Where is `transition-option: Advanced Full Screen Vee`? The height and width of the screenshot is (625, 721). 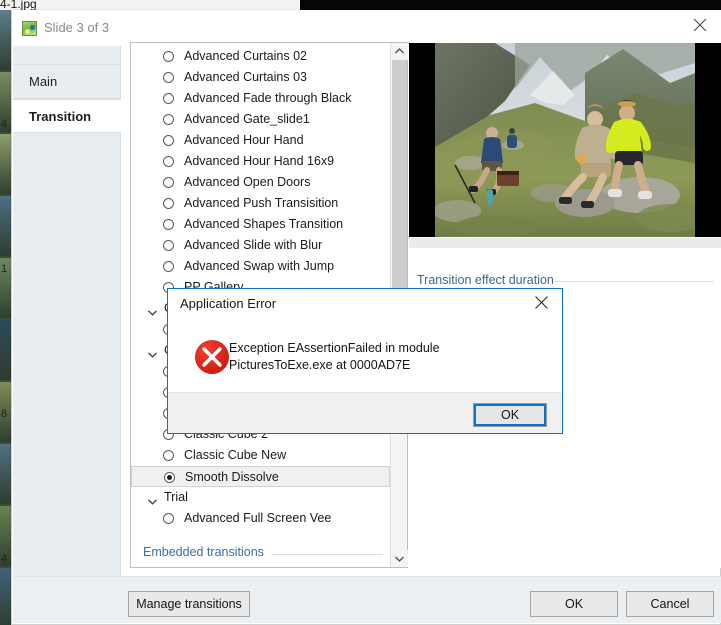
transition-option: Advanced Full Screen Vee is located at coordinates (260, 518).